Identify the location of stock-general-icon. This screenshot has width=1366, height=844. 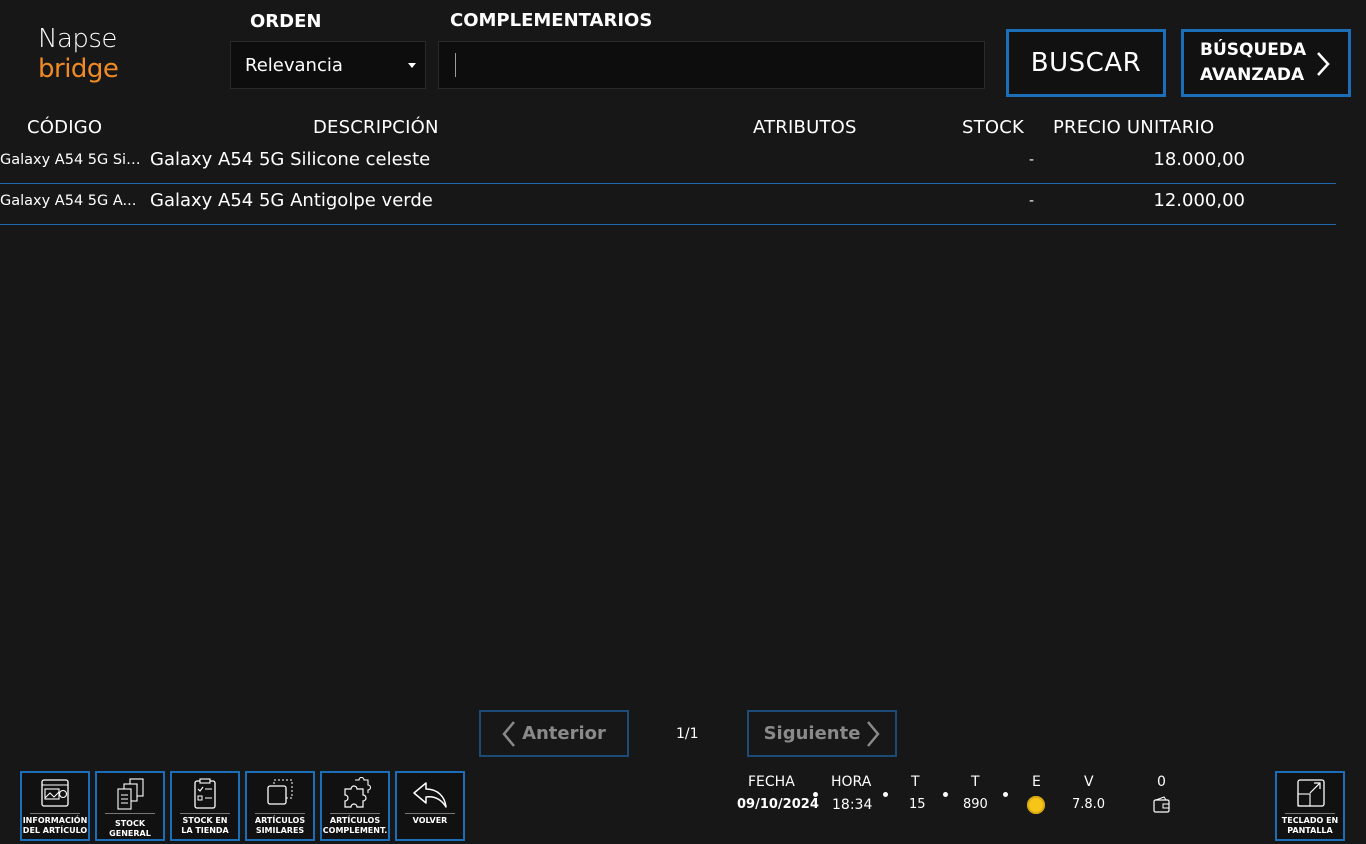
(130, 794).